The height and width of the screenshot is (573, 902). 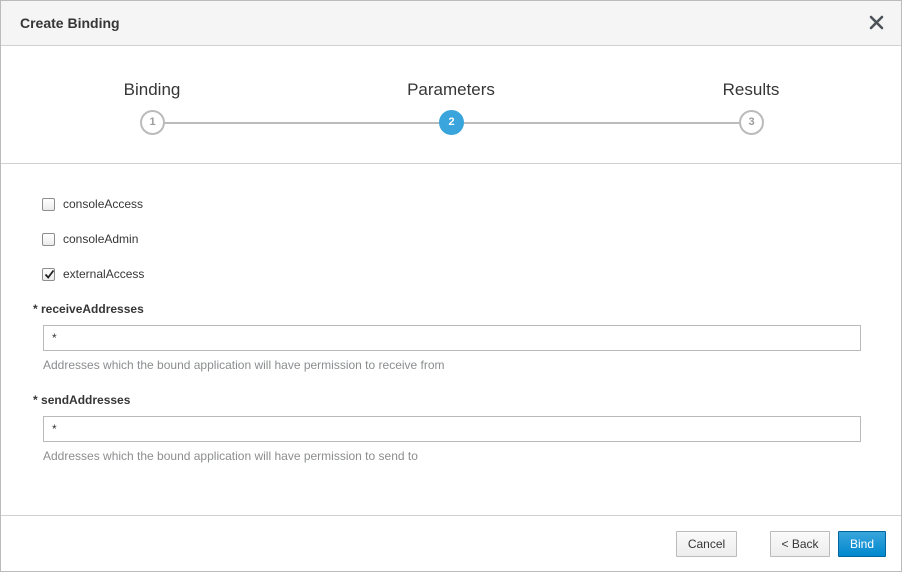 I want to click on back-button: < Back, so click(x=800, y=544).